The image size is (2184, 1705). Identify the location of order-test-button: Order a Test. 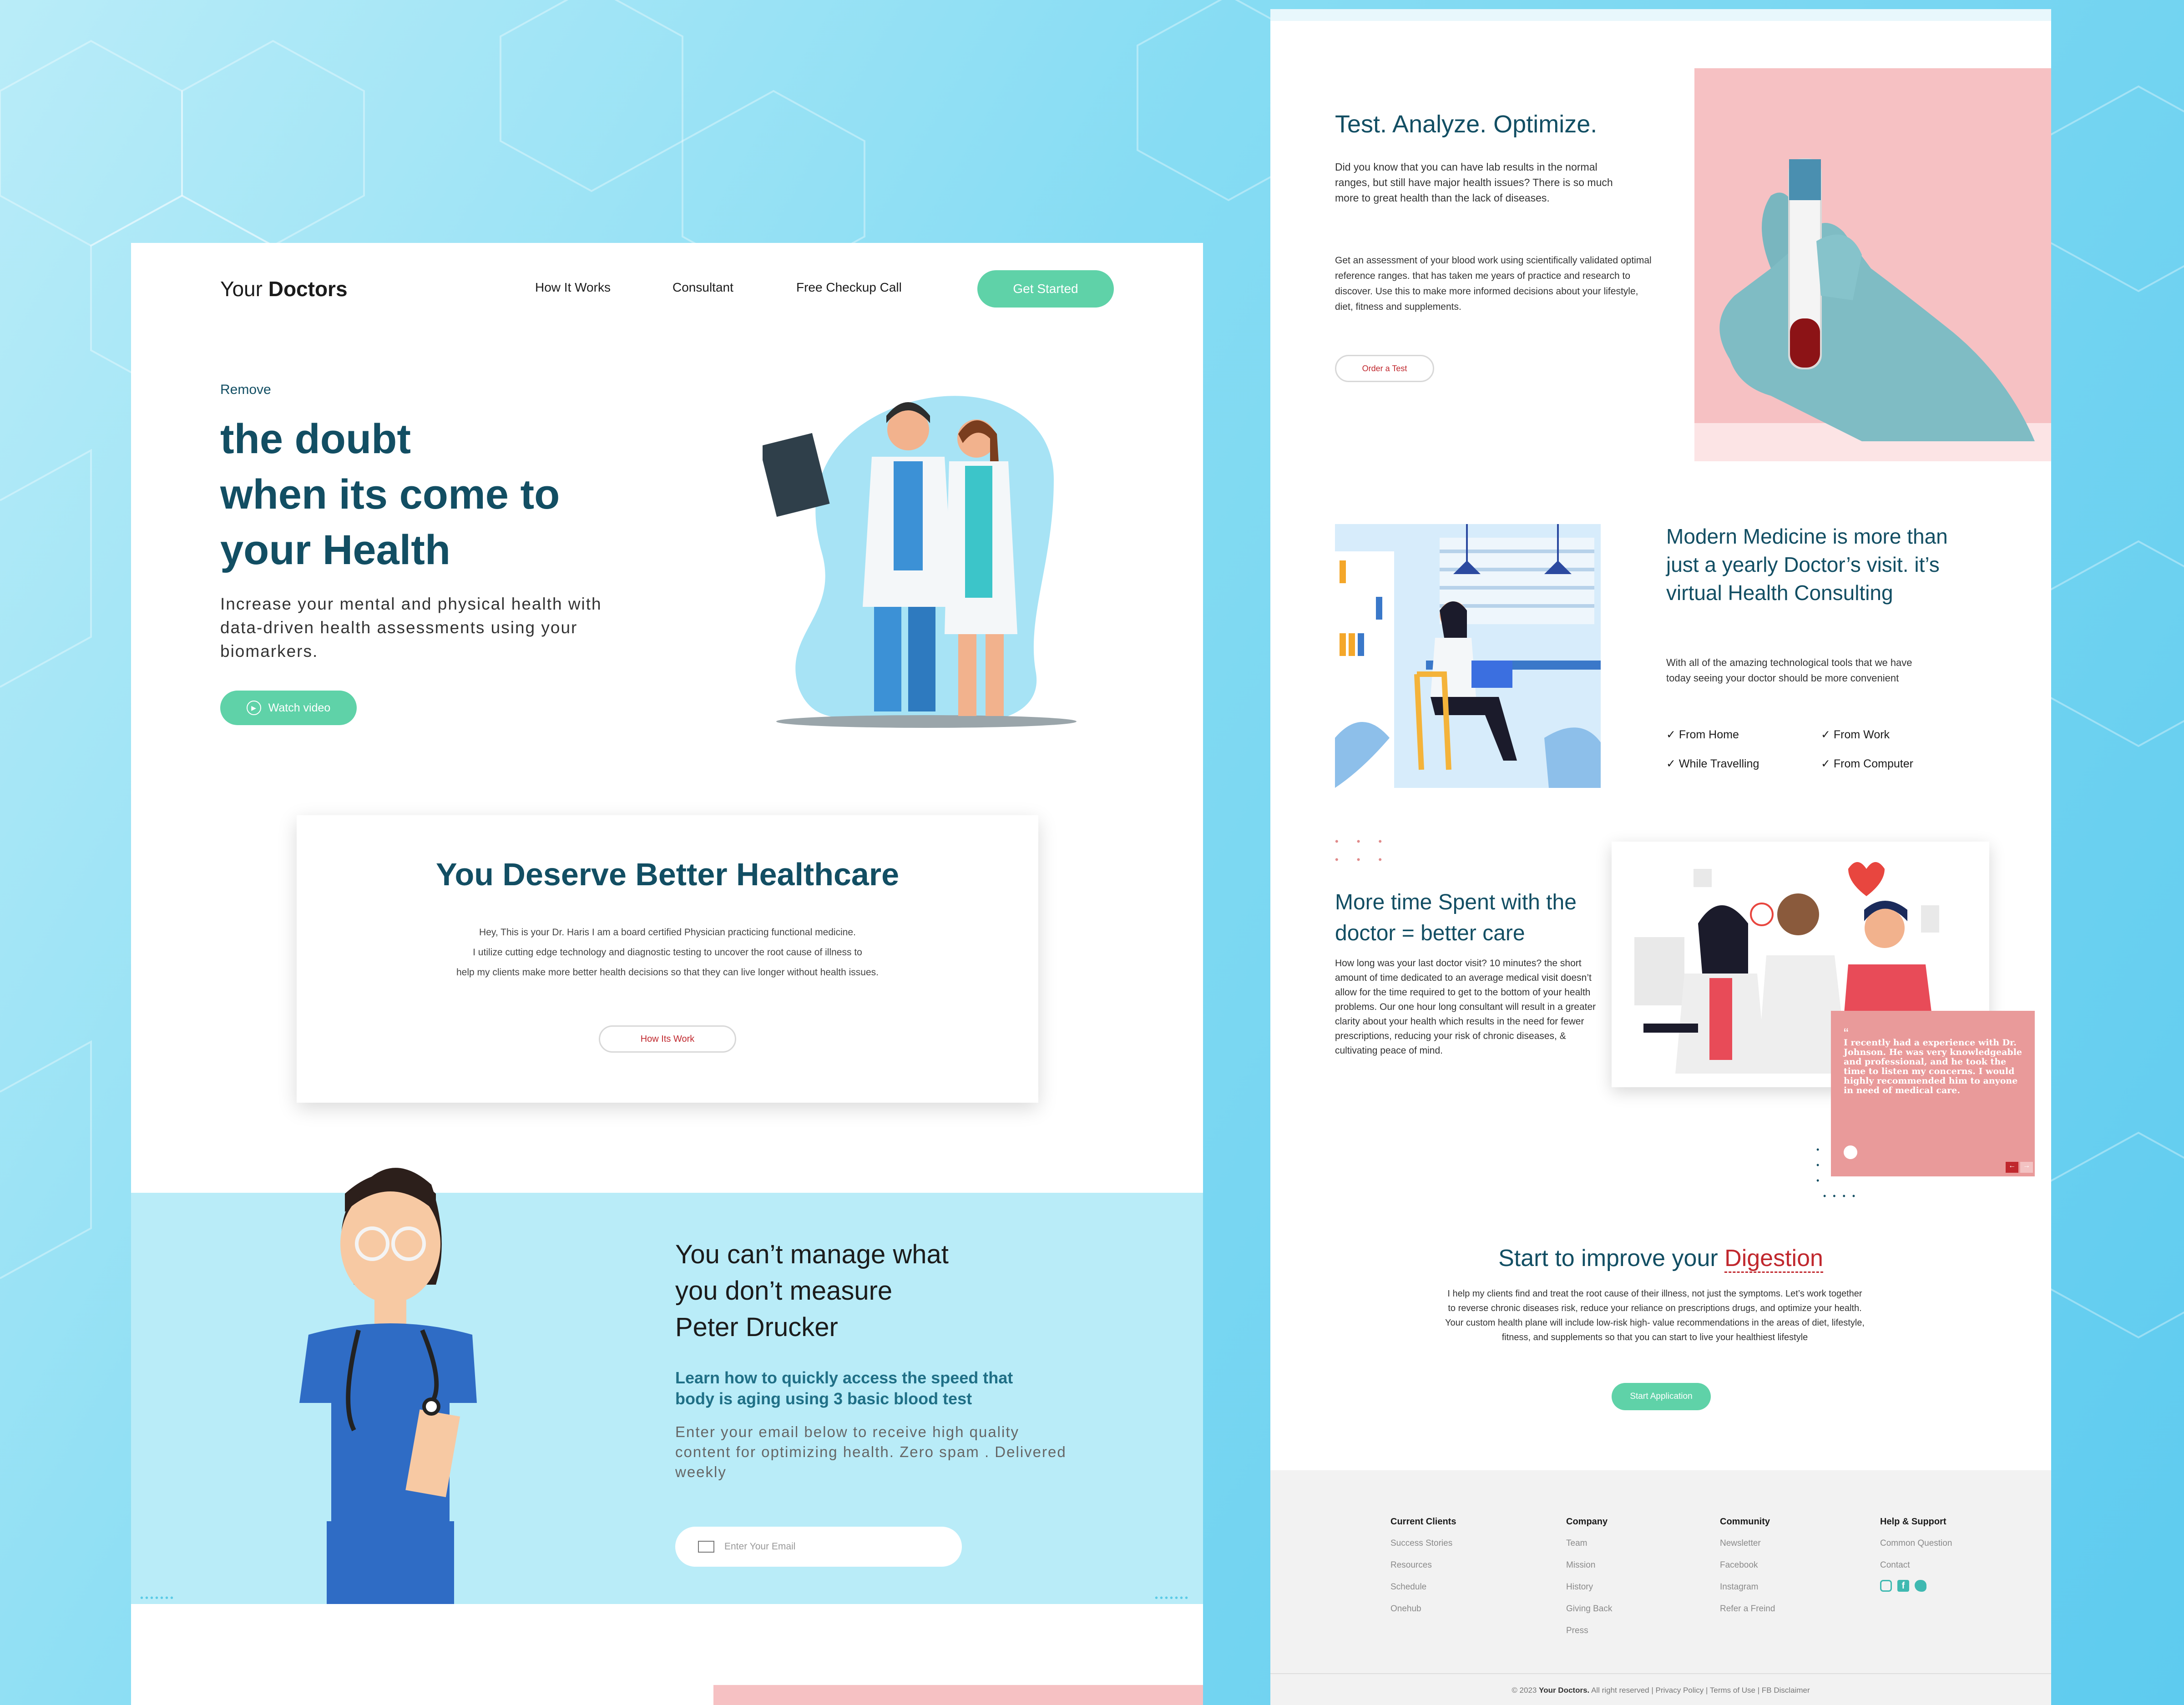
(1385, 368).